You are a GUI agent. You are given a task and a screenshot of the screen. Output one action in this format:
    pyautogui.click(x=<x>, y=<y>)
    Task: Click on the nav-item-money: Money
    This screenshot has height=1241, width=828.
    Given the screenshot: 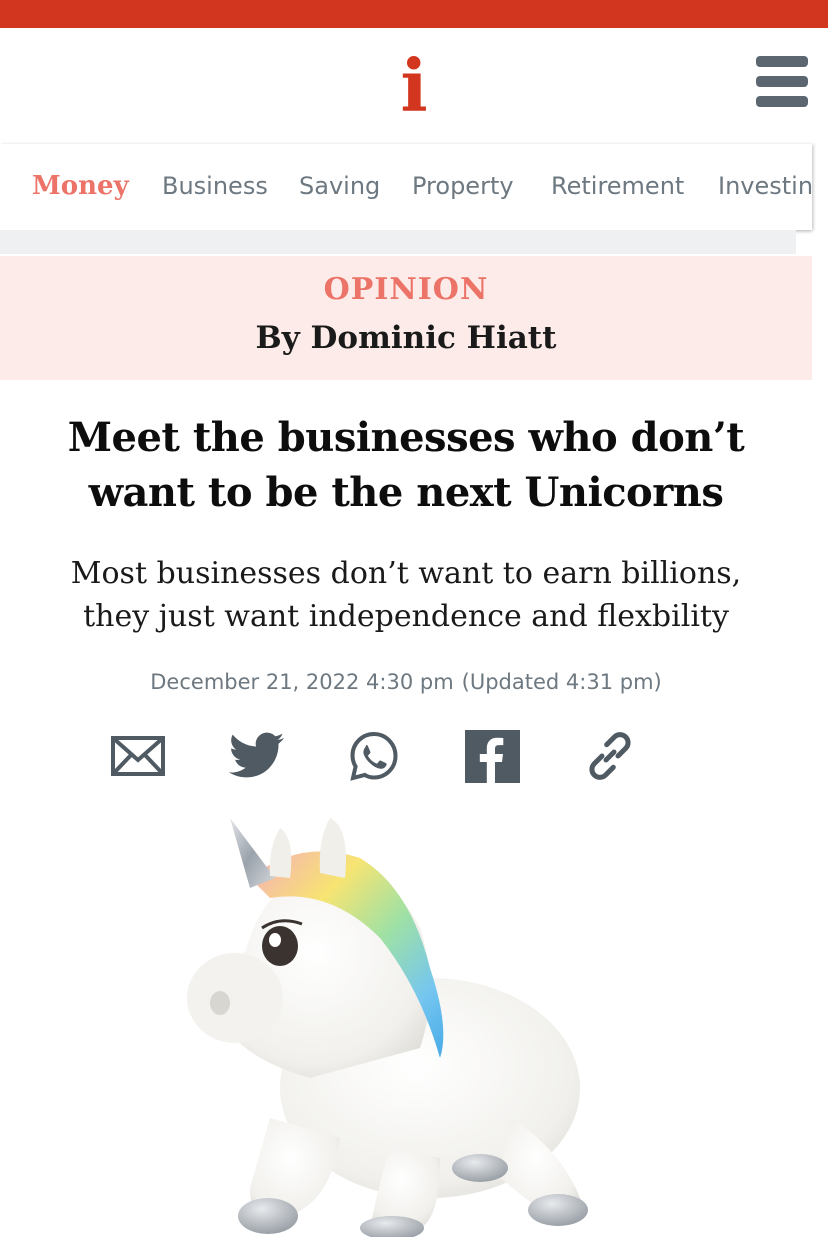 What is the action you would take?
    pyautogui.click(x=80, y=186)
    